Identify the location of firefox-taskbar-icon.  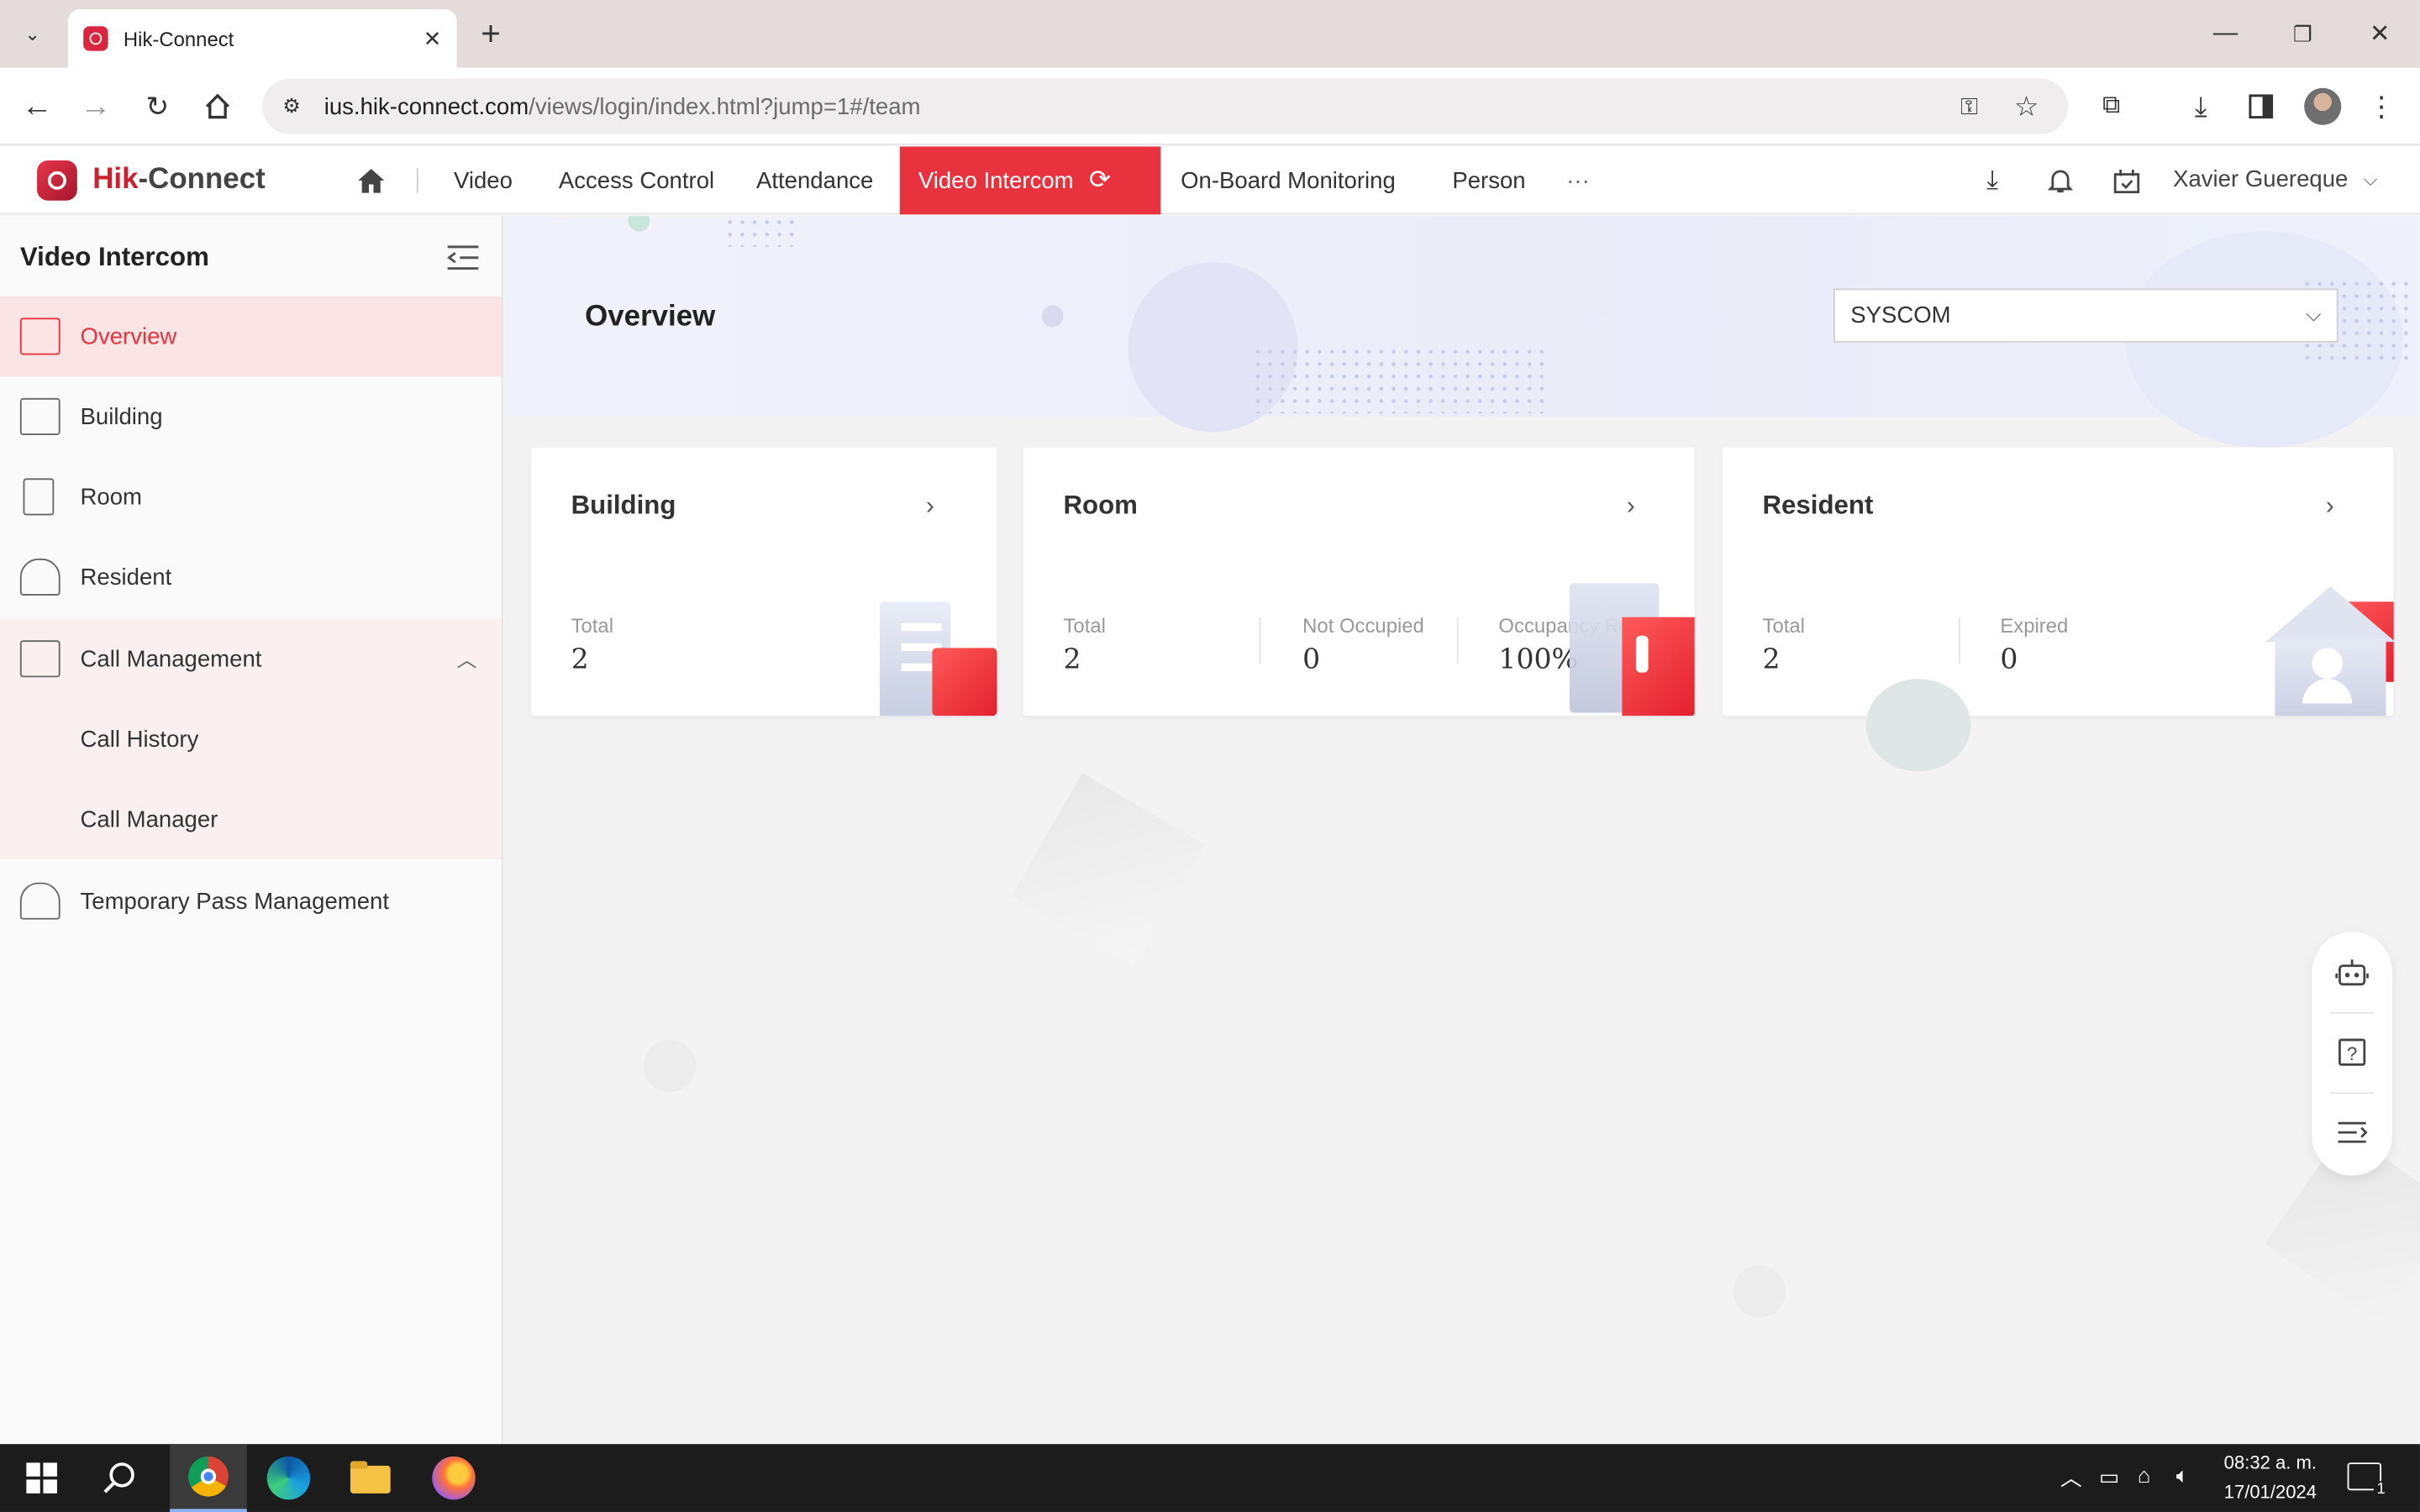
(454, 1478).